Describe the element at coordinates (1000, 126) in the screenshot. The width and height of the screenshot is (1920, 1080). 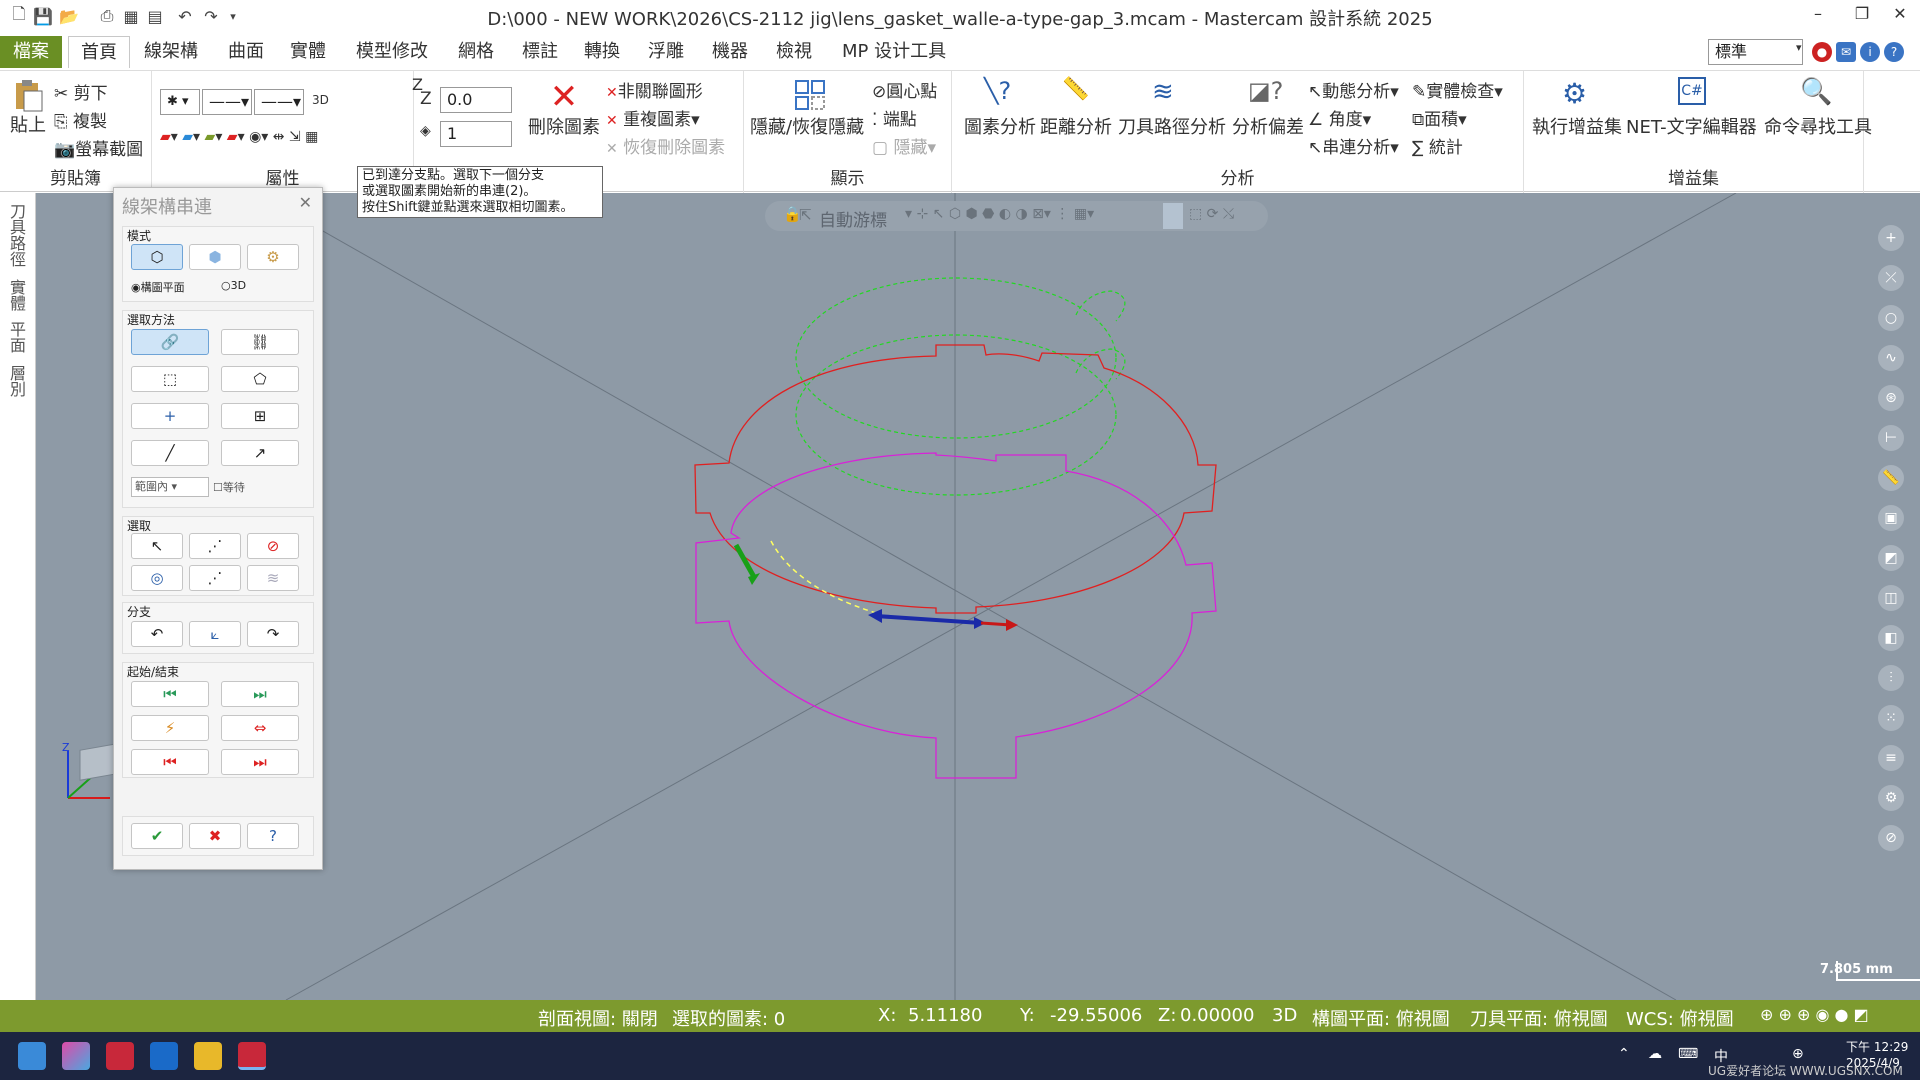
I see `entity-analysis-button: 圖素分析` at that location.